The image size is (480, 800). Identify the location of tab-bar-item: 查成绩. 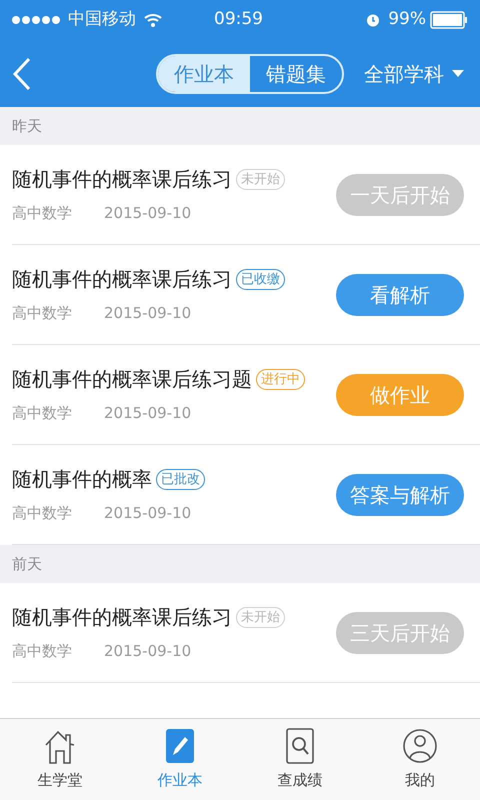
(300, 759).